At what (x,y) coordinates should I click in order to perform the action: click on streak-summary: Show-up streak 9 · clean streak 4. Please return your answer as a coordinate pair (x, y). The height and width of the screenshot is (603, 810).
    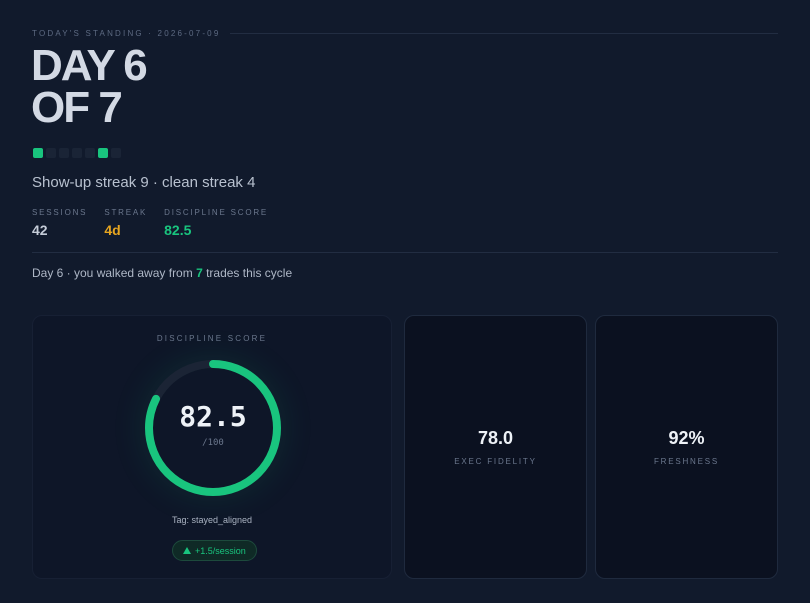
    Looking at the image, I should click on (144, 182).